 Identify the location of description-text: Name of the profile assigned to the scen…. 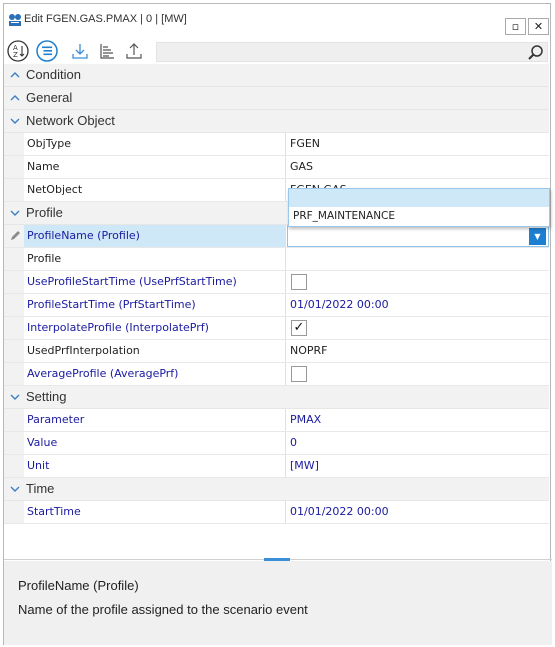
(163, 609).